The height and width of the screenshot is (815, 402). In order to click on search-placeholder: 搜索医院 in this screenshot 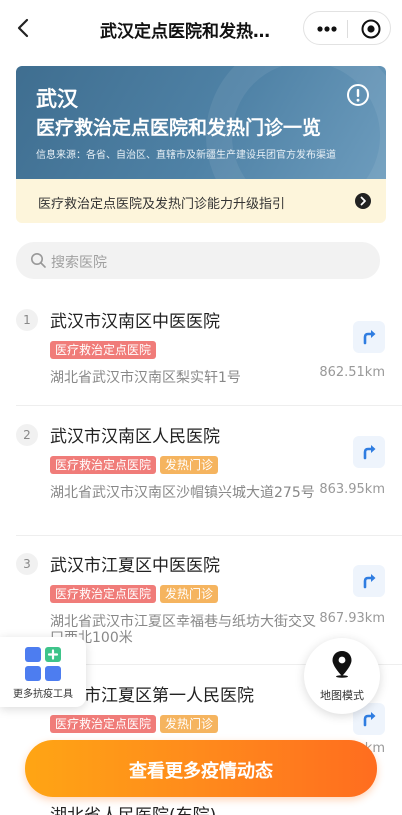, I will do `click(79, 263)`.